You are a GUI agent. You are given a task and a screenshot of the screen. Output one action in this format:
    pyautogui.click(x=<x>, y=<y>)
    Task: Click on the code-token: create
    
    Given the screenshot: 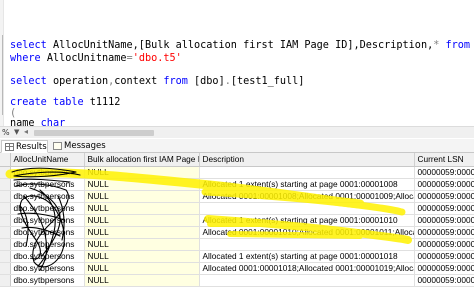 What is the action you would take?
    pyautogui.click(x=31, y=102)
    